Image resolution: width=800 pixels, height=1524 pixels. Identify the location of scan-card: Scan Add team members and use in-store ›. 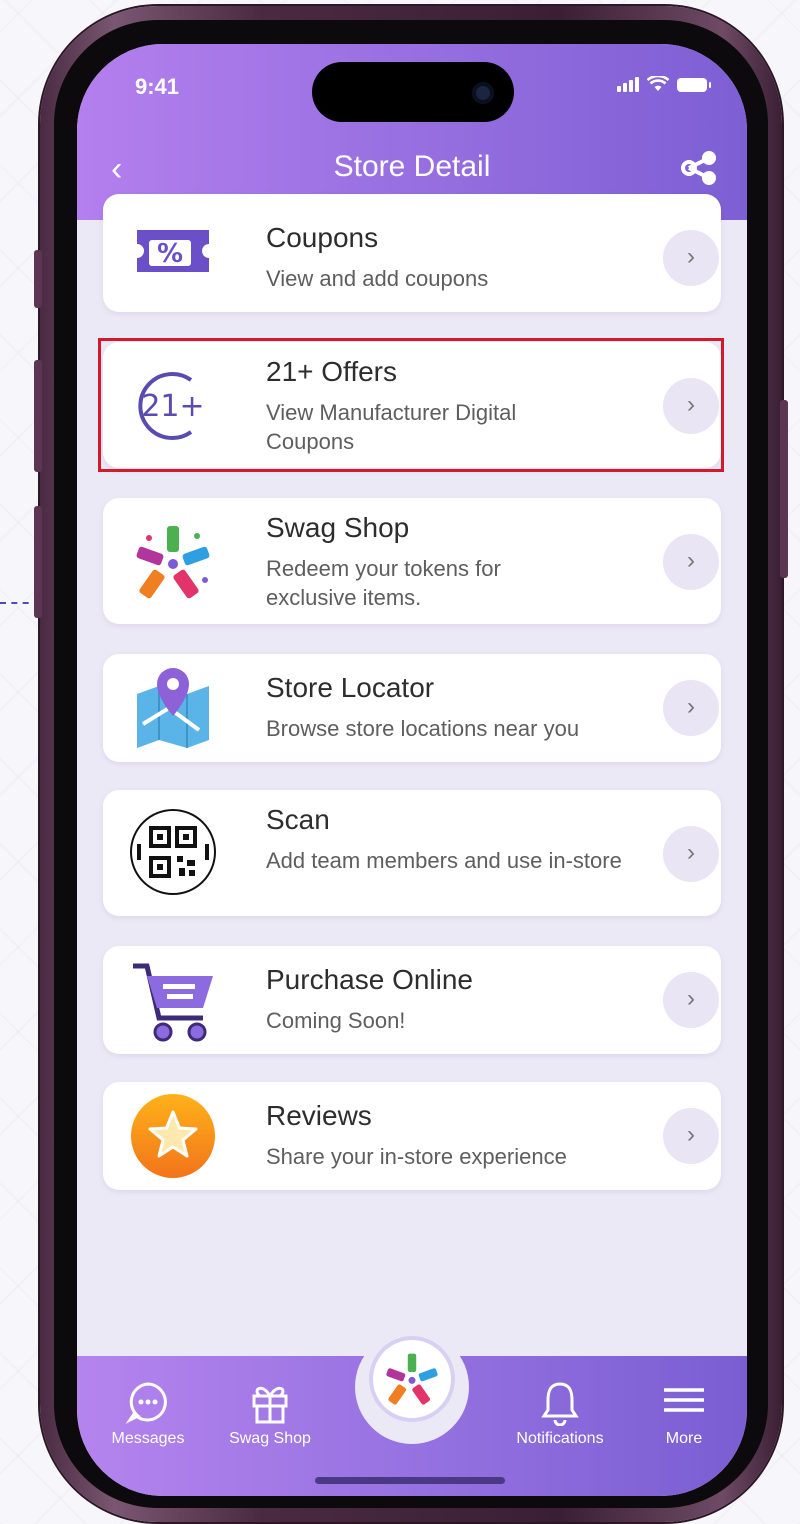
(412, 853).